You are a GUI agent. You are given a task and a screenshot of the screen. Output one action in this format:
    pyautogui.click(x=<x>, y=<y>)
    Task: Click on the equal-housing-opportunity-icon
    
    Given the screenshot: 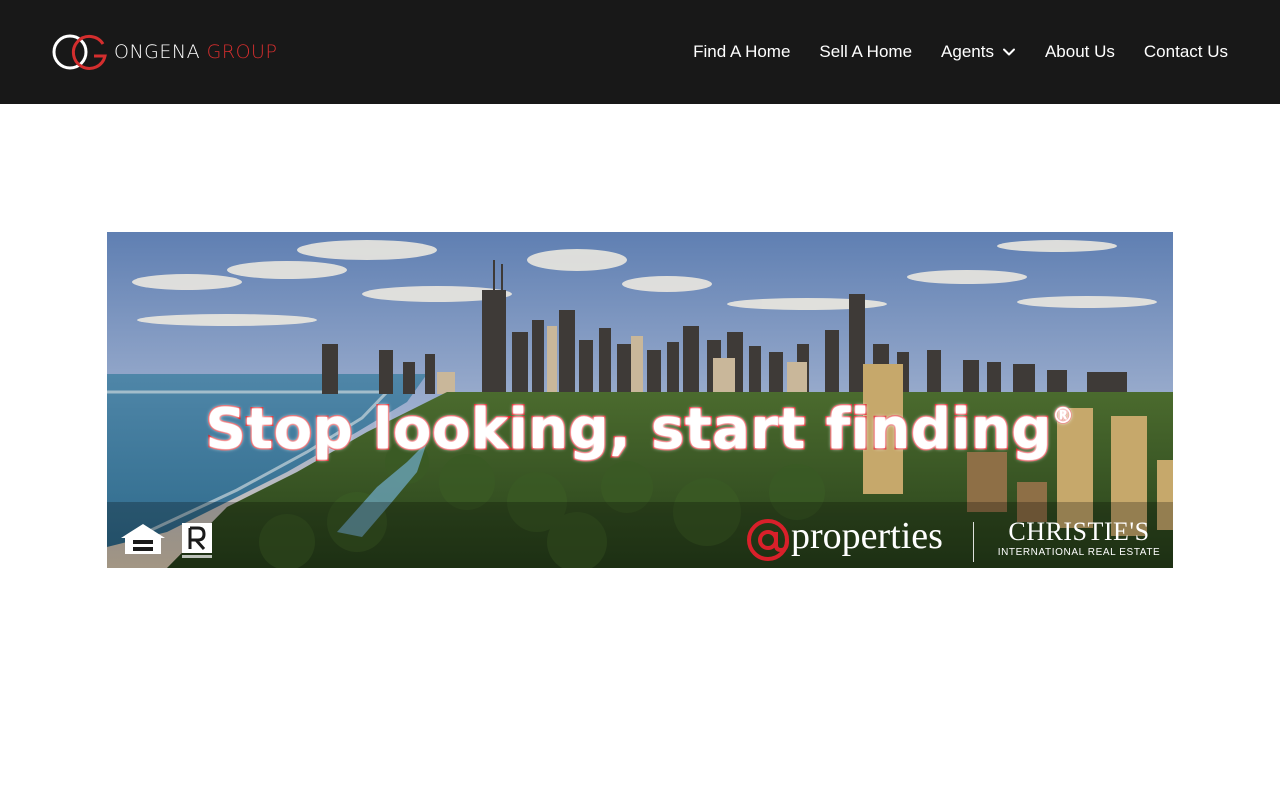 What is the action you would take?
    pyautogui.click(x=143, y=539)
    